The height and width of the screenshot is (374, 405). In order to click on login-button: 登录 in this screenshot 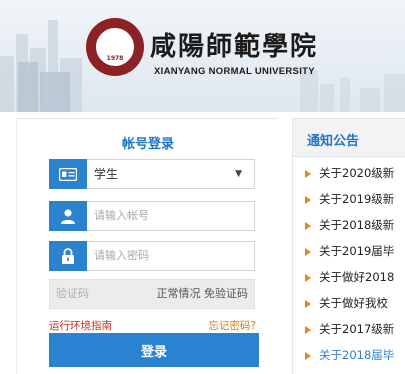, I will do `click(154, 350)`.